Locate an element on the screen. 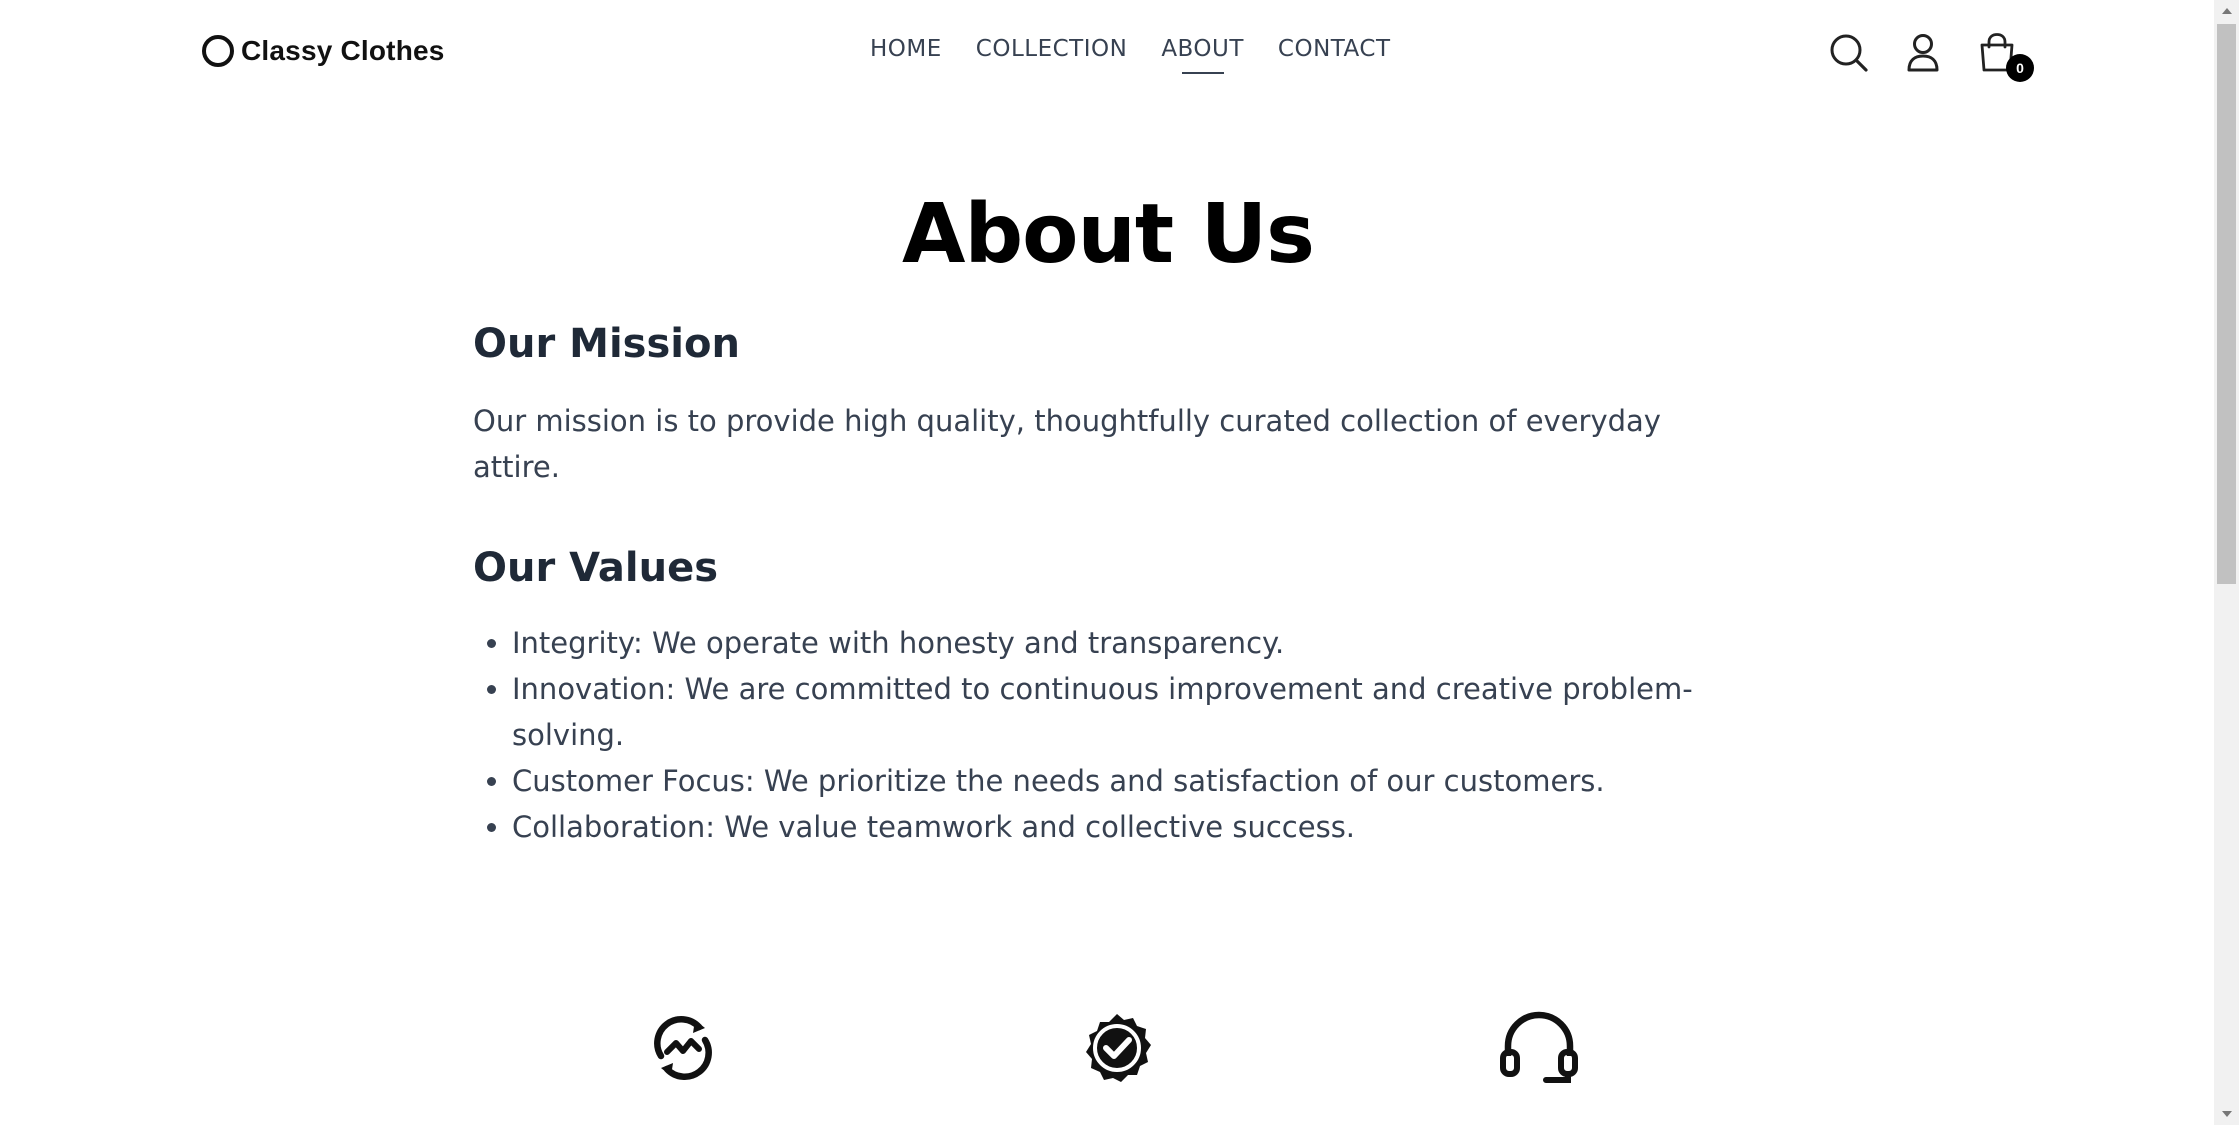 The height and width of the screenshot is (1125, 2239). exchange-icon is located at coordinates (683, 1048).